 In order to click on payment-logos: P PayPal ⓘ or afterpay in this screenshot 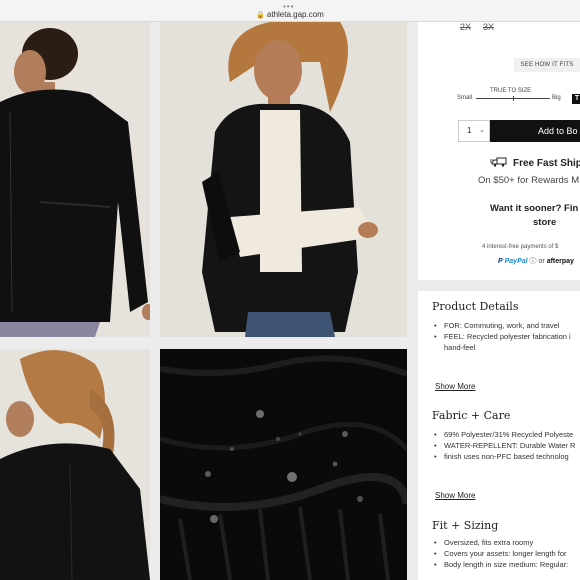, I will do `click(536, 261)`.